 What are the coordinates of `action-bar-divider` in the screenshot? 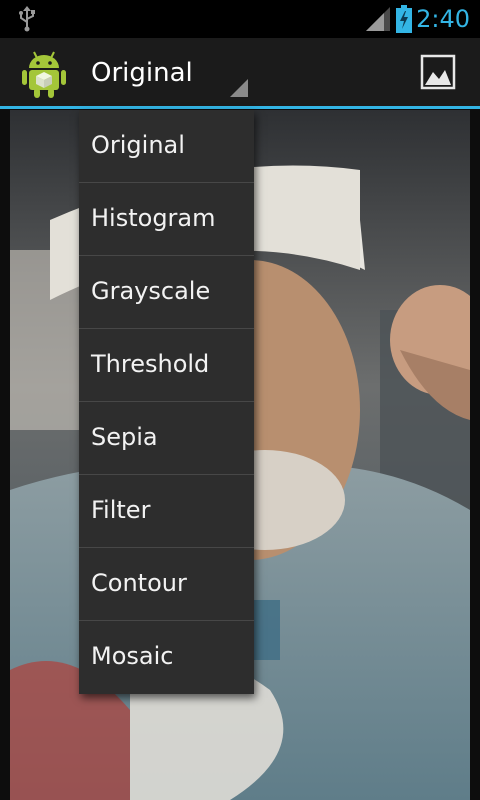 It's located at (240, 107).